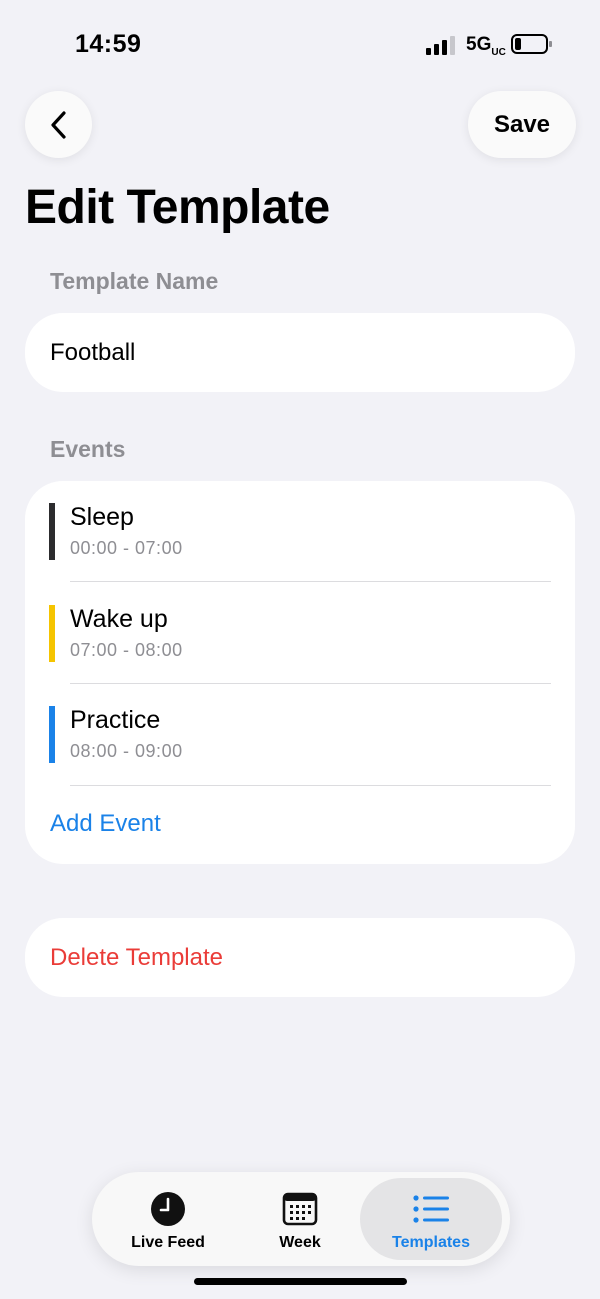 The height and width of the screenshot is (1299, 600). Describe the element at coordinates (105, 824) in the screenshot. I see `add-event-button: Add Event` at that location.